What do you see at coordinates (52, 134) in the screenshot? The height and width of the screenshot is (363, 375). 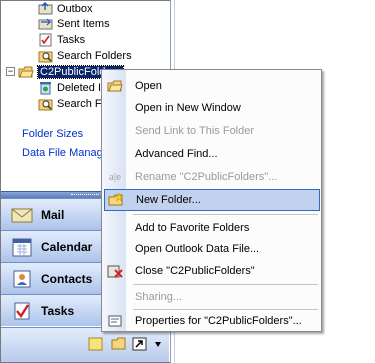 I see `folder-sizes-link: Folder Sizes` at bounding box center [52, 134].